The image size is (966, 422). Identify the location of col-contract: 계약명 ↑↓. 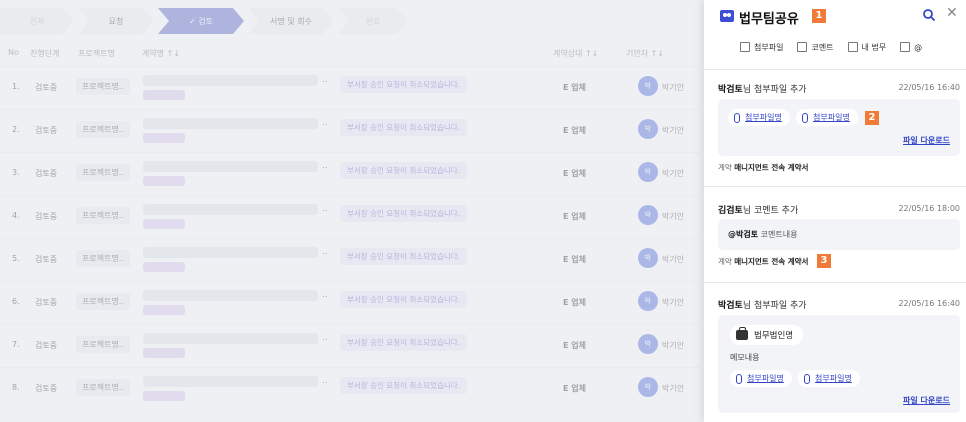
(161, 53).